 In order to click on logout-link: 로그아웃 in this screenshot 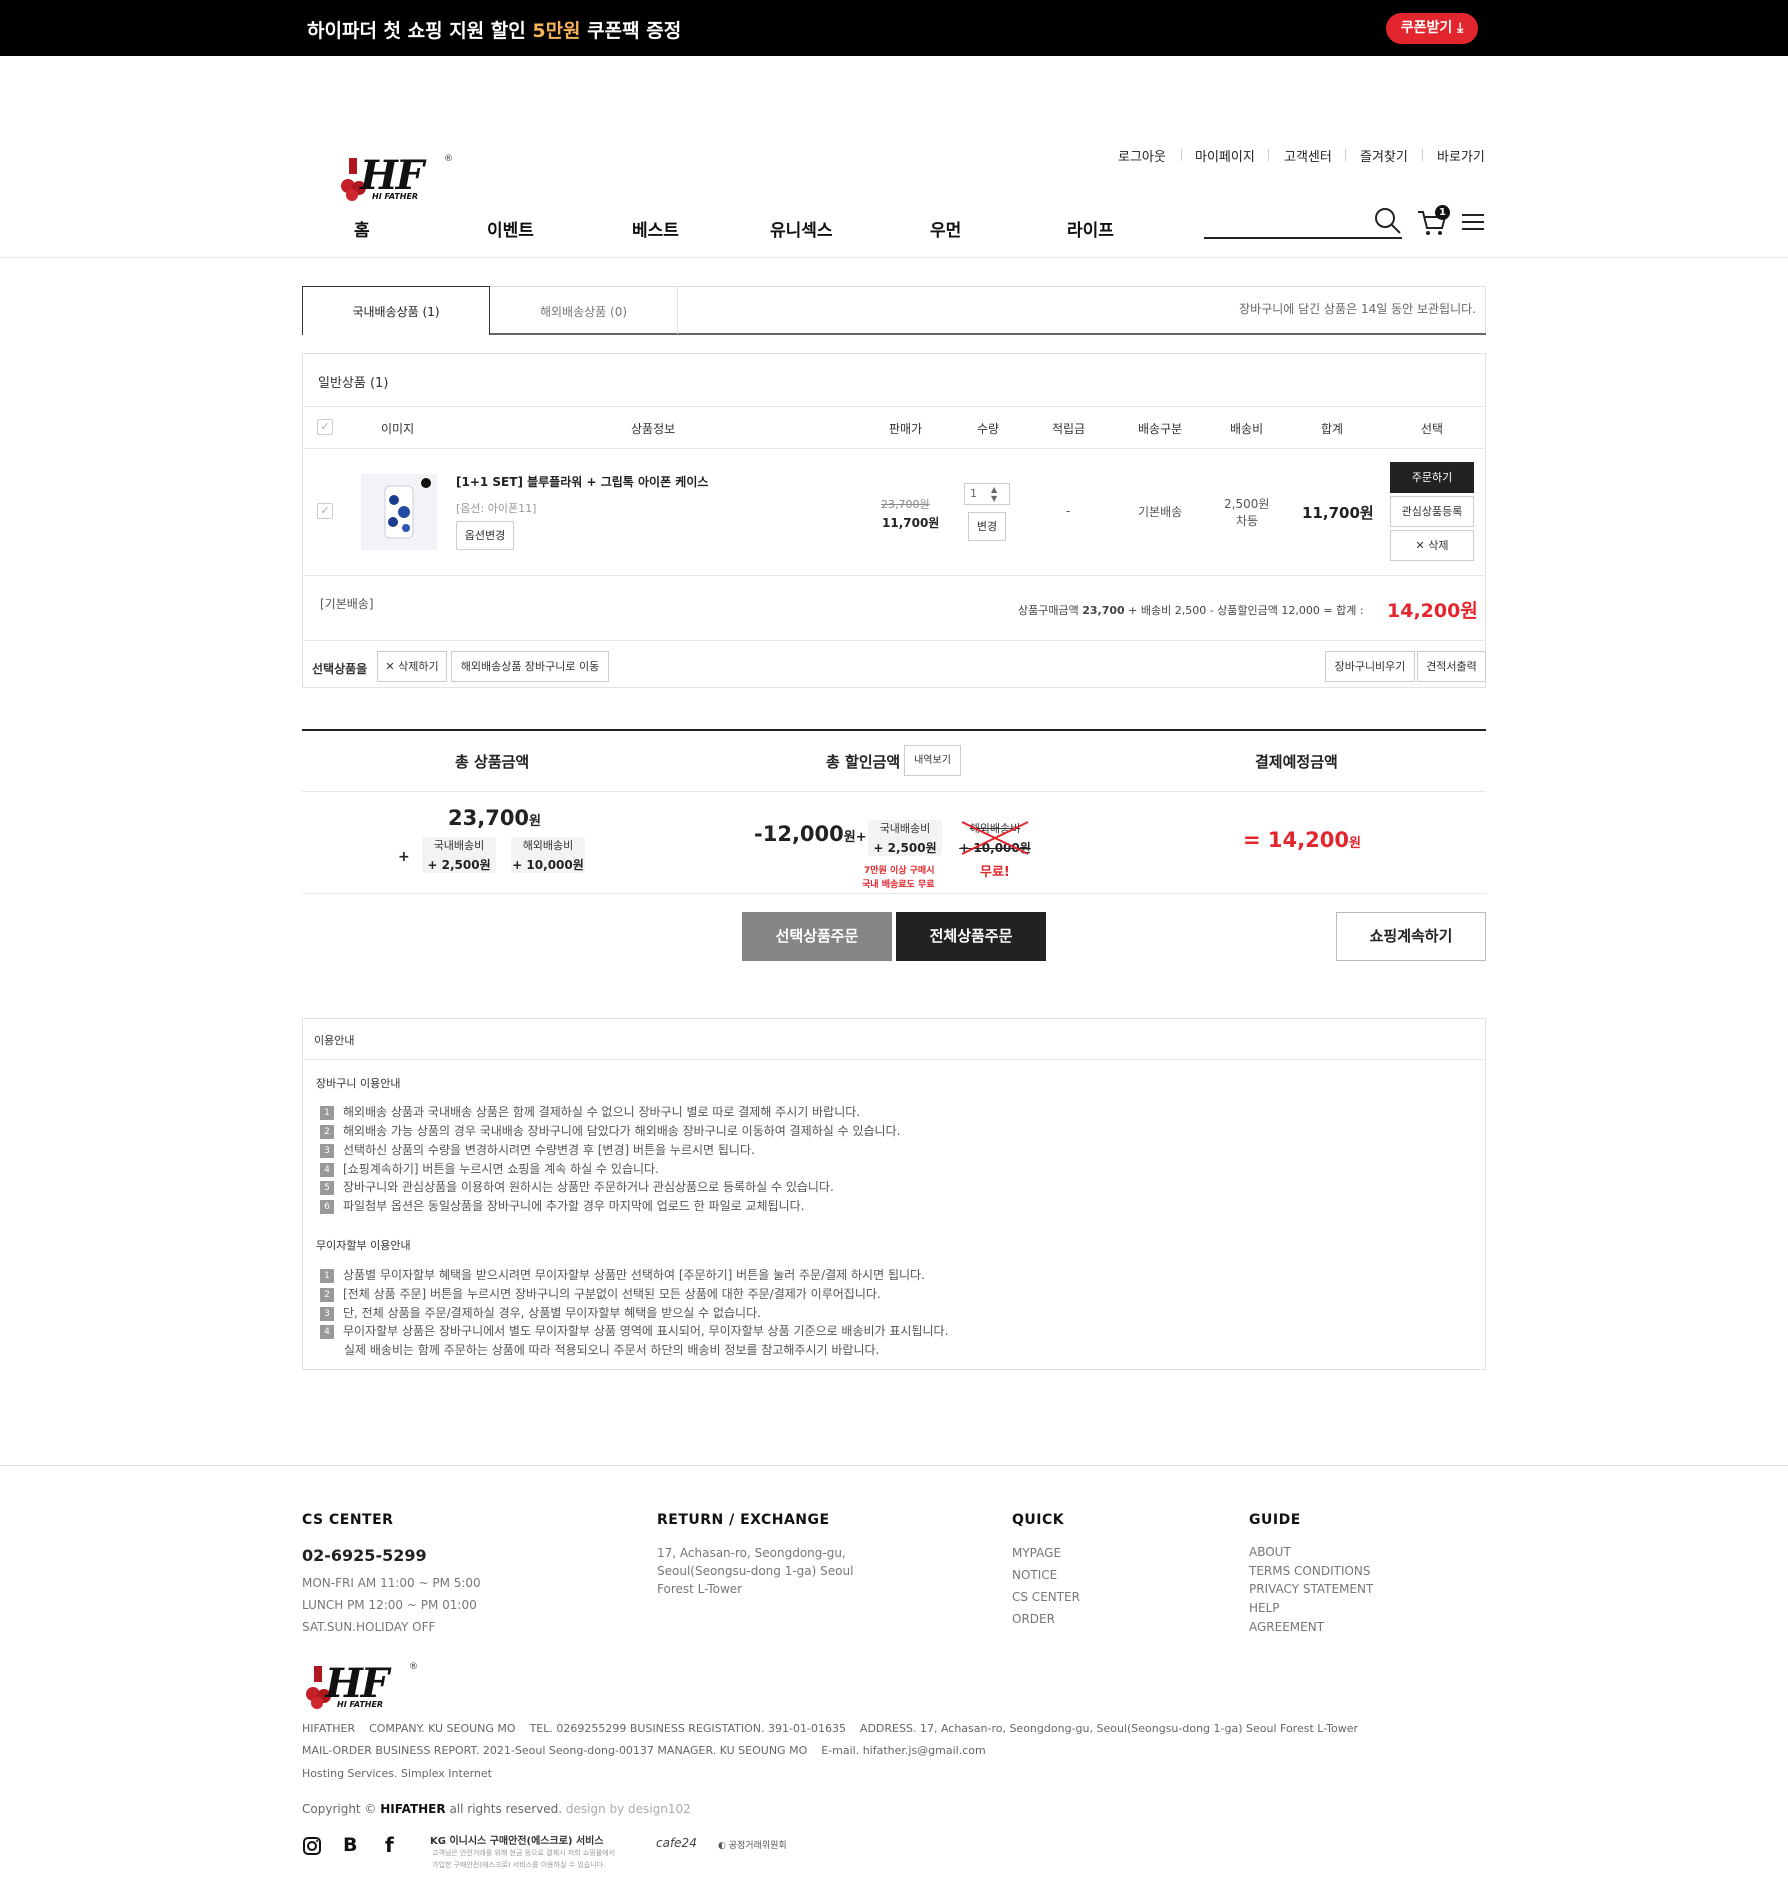, I will do `click(1142, 155)`.